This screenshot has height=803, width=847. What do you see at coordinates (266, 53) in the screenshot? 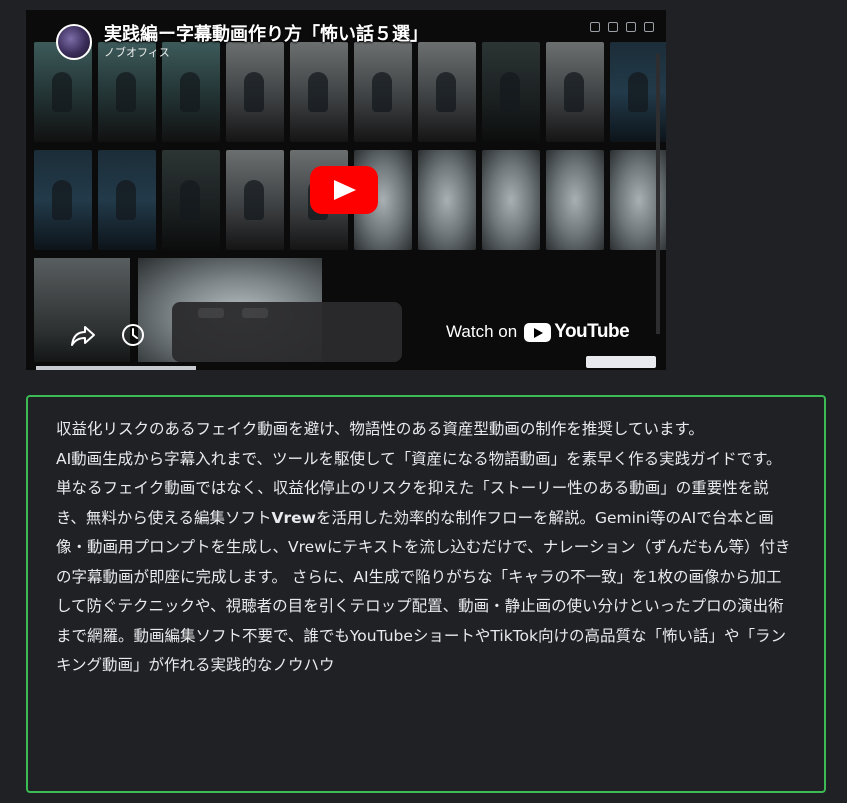
I see `channel-name: ノブオフィス` at bounding box center [266, 53].